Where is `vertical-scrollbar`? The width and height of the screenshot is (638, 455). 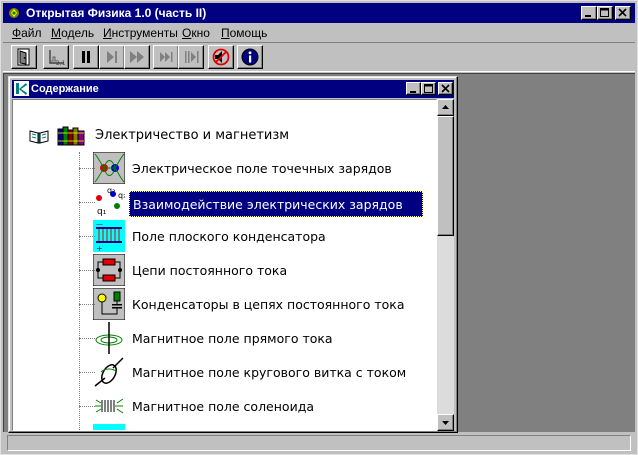 vertical-scrollbar is located at coordinates (445, 265).